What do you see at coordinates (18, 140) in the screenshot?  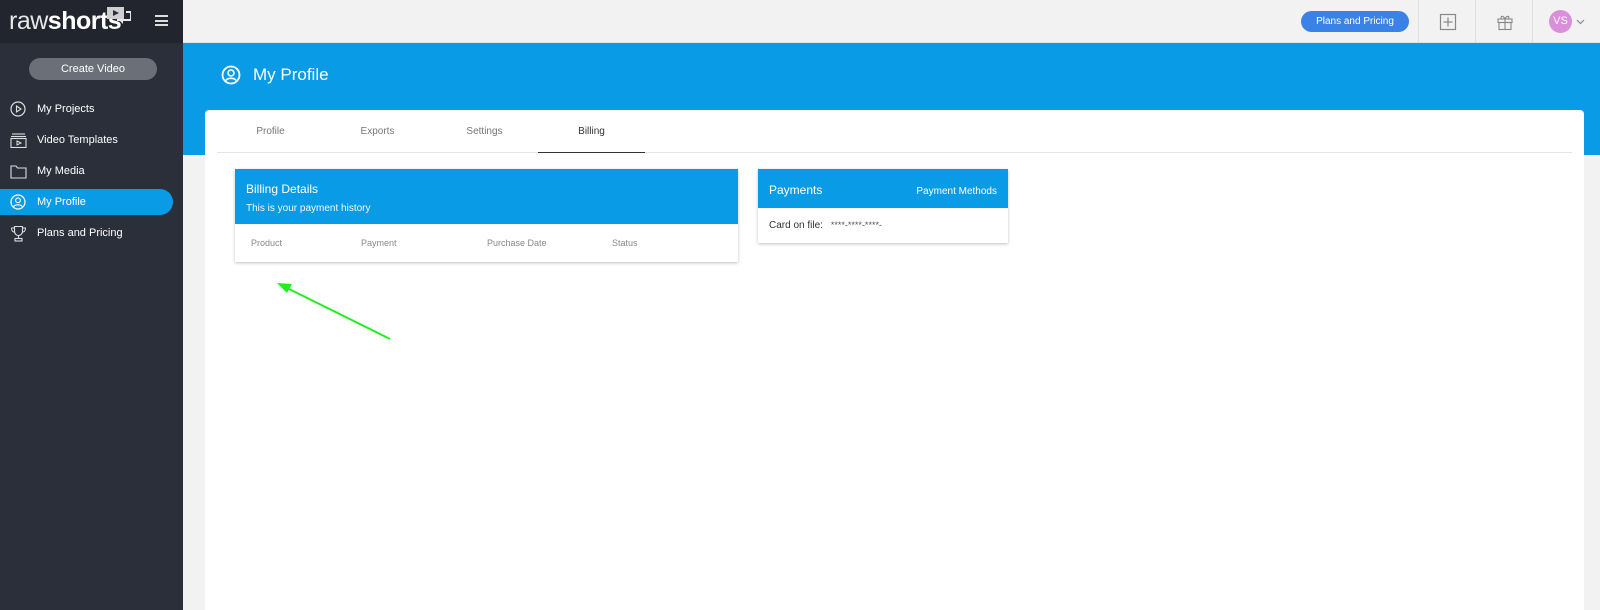 I see `template-icon` at bounding box center [18, 140].